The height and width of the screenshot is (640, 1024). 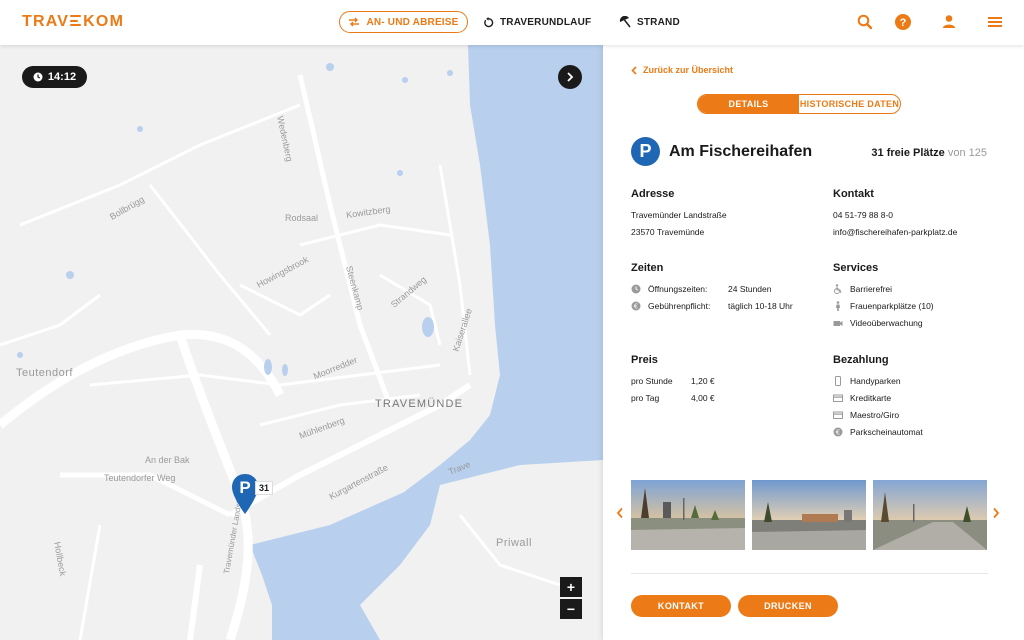 What do you see at coordinates (571, 609) in the screenshot?
I see `zoom-out-button: −` at bounding box center [571, 609].